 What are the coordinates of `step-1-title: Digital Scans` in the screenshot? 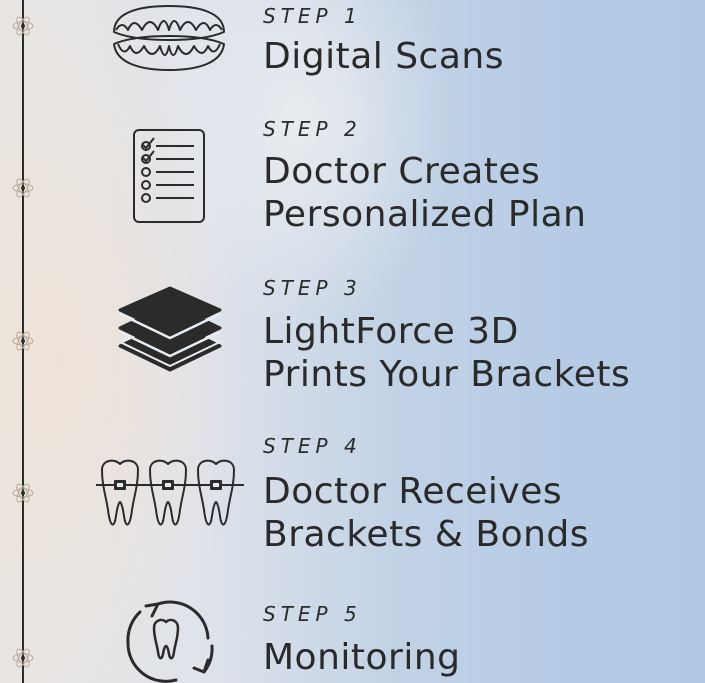 It's located at (383, 56).